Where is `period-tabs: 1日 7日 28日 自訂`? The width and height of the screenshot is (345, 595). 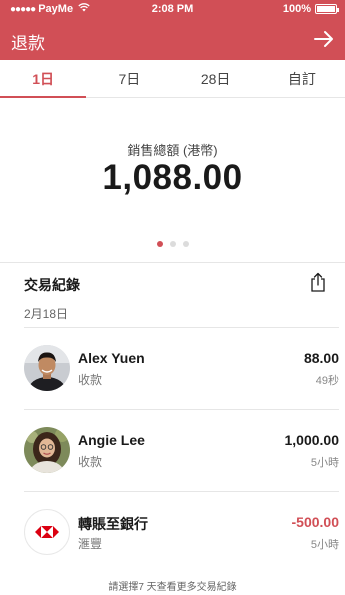 period-tabs: 1日 7日 28日 自訂 is located at coordinates (172, 79).